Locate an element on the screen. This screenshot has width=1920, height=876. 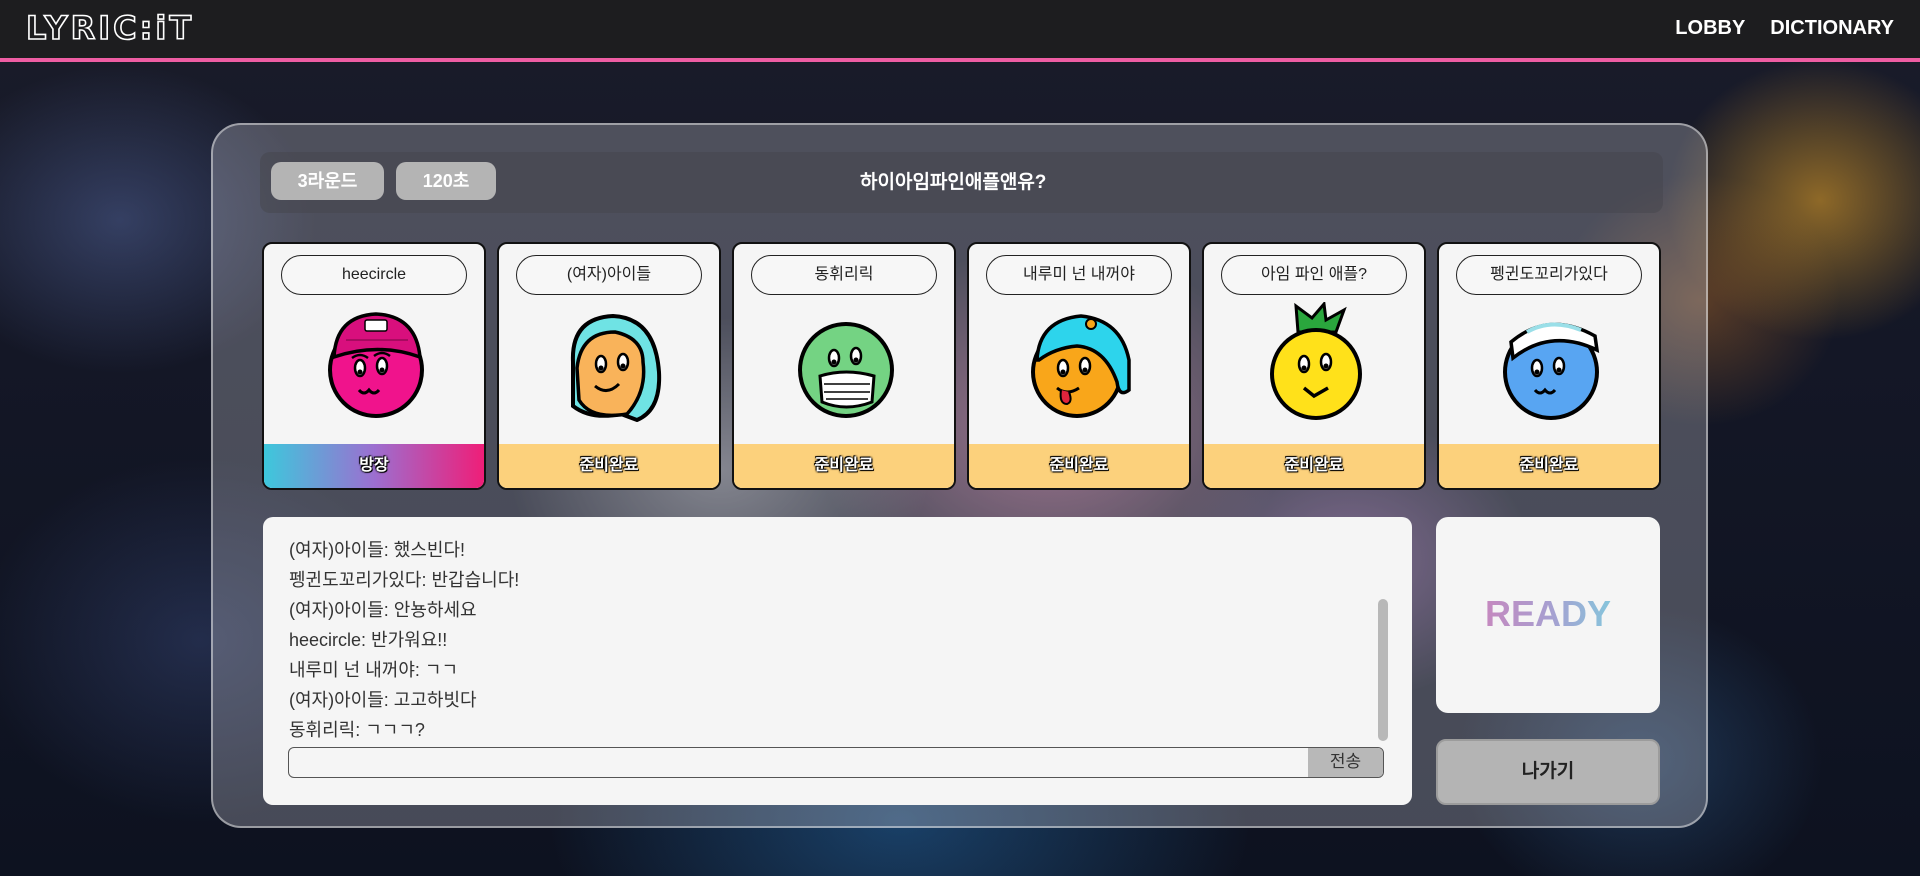
room-header: 3라운드 120초 하이아임파인애플앤유? is located at coordinates (961, 182).